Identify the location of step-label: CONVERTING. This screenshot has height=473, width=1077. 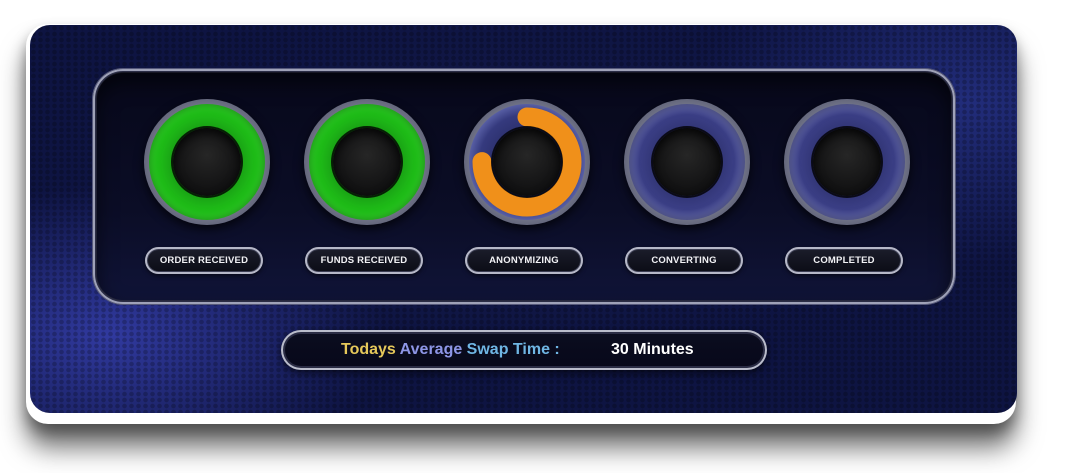
(684, 260).